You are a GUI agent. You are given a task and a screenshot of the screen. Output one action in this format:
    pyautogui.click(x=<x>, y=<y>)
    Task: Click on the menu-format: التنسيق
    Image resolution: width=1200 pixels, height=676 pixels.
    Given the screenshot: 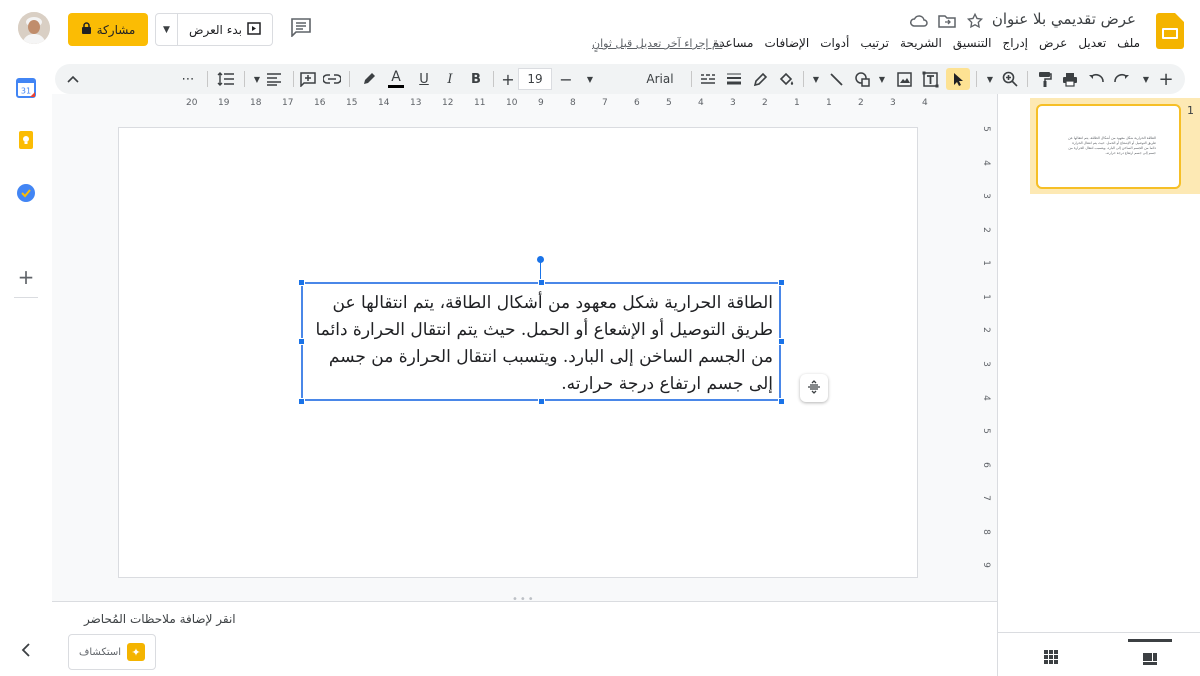 What is the action you would take?
    pyautogui.click(x=972, y=43)
    